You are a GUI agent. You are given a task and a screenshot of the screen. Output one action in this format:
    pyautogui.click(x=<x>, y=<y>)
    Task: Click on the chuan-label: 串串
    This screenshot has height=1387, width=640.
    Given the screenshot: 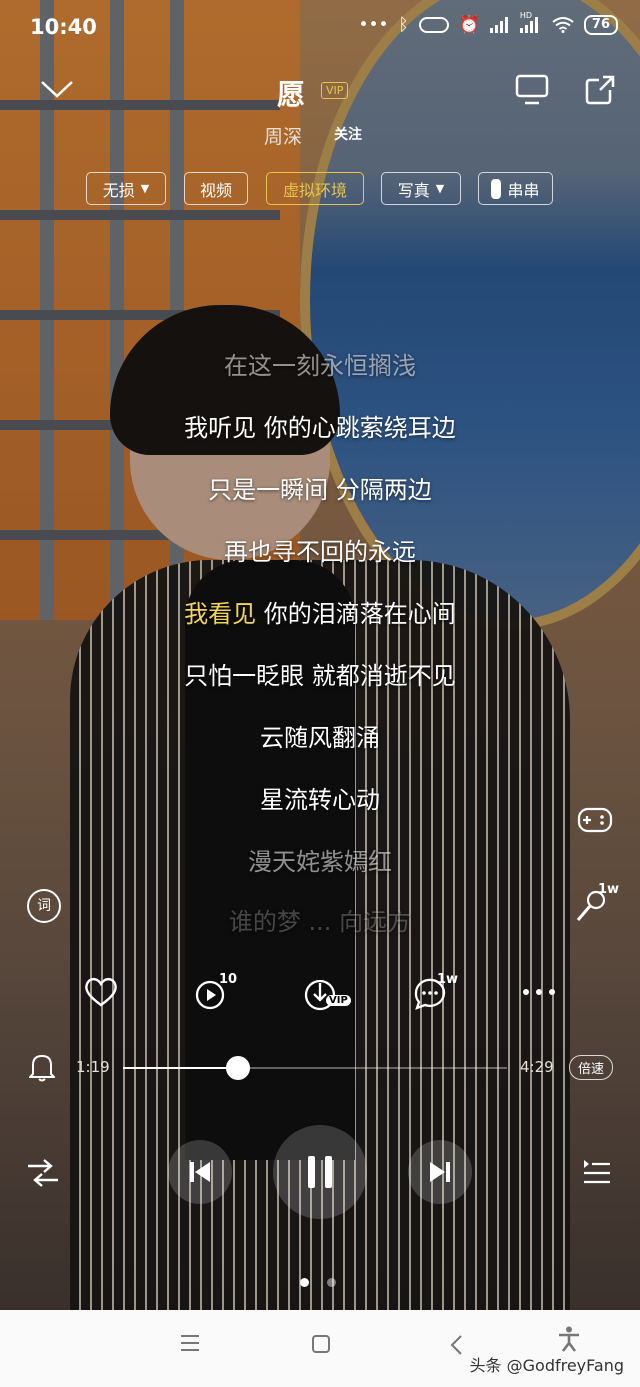 What is the action you would take?
    pyautogui.click(x=523, y=190)
    